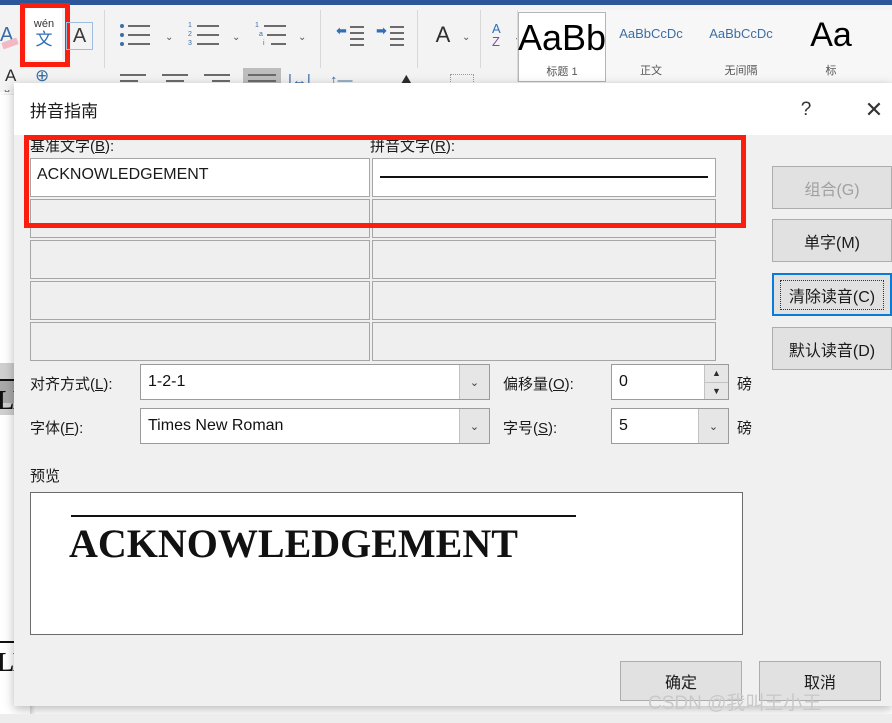 The image size is (892, 723). I want to click on combine-button-label: 组合(G), so click(832, 190).